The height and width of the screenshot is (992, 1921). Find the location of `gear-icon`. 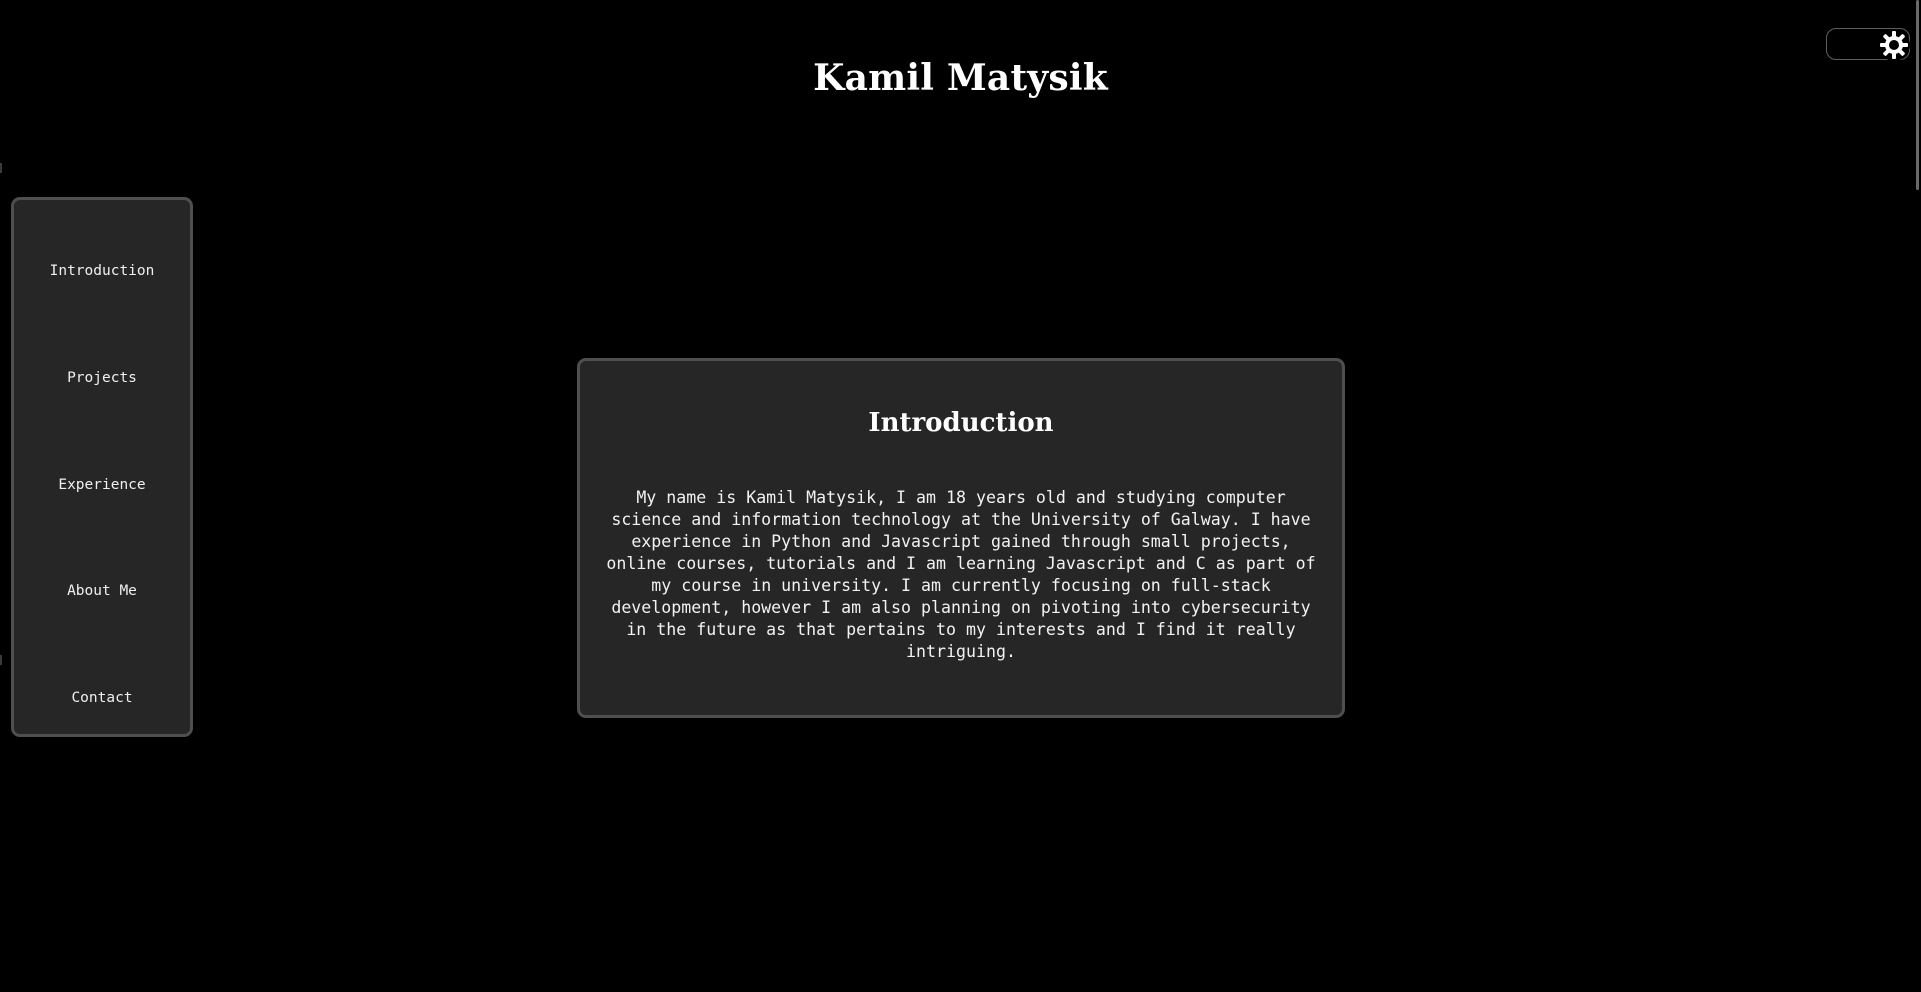

gear-icon is located at coordinates (1894, 45).